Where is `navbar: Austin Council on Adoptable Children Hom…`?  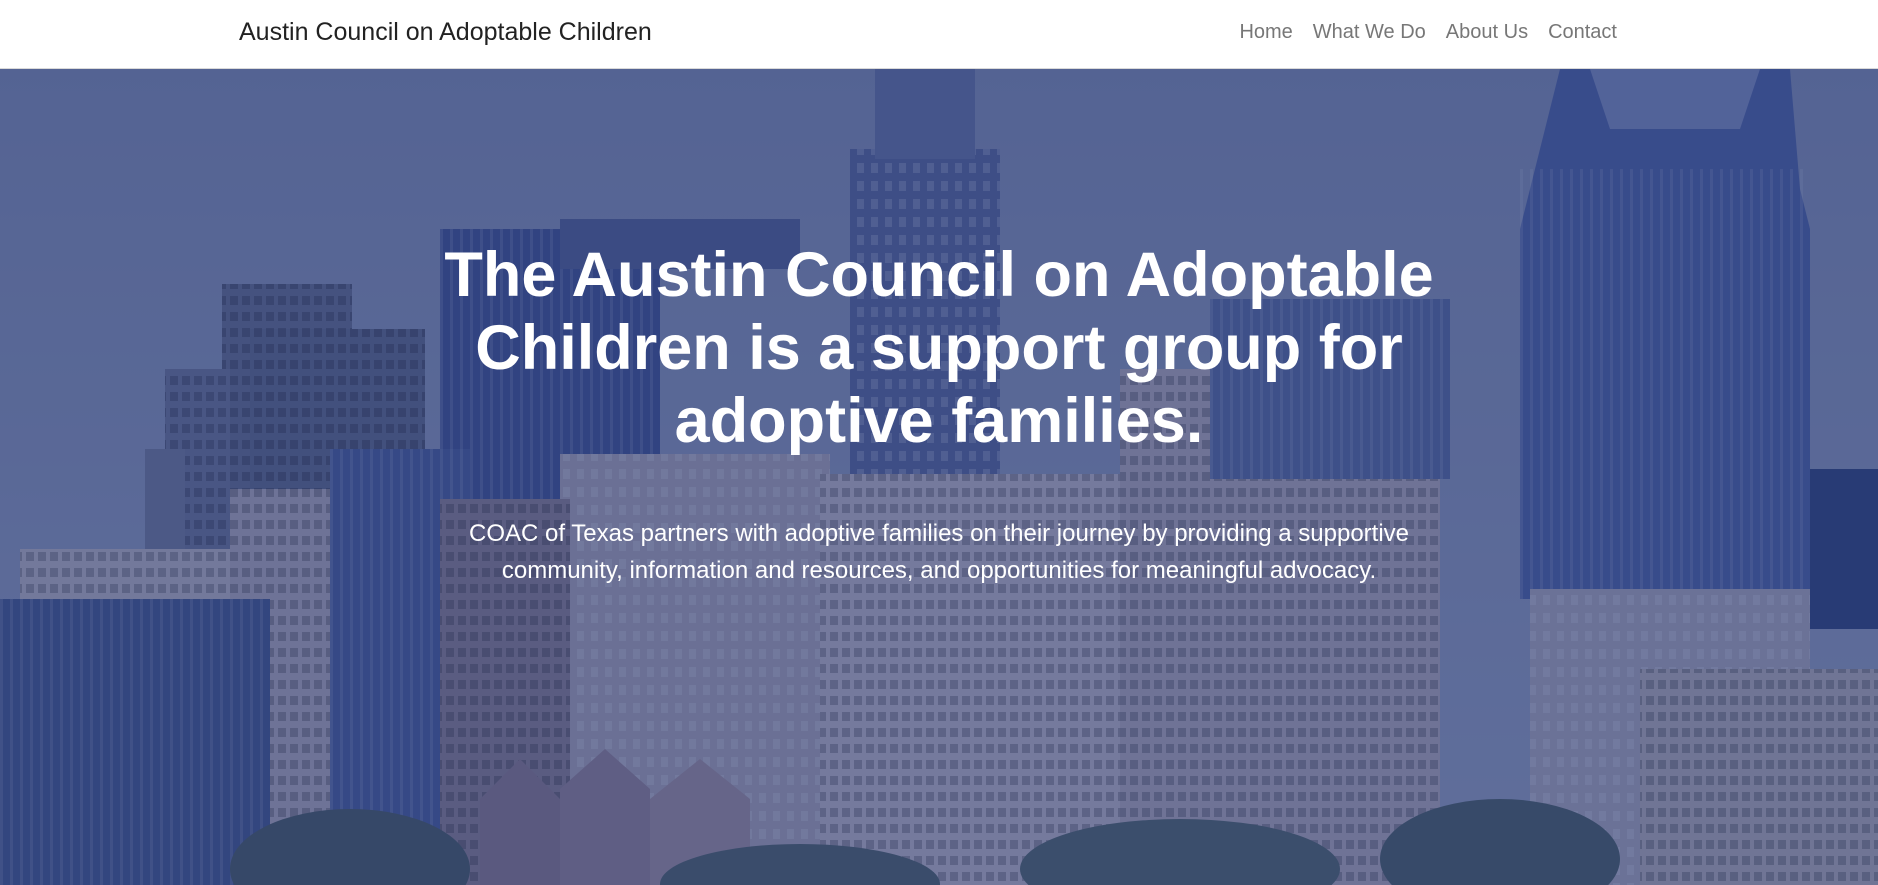
navbar: Austin Council on Adoptable Children Hom… is located at coordinates (939, 34).